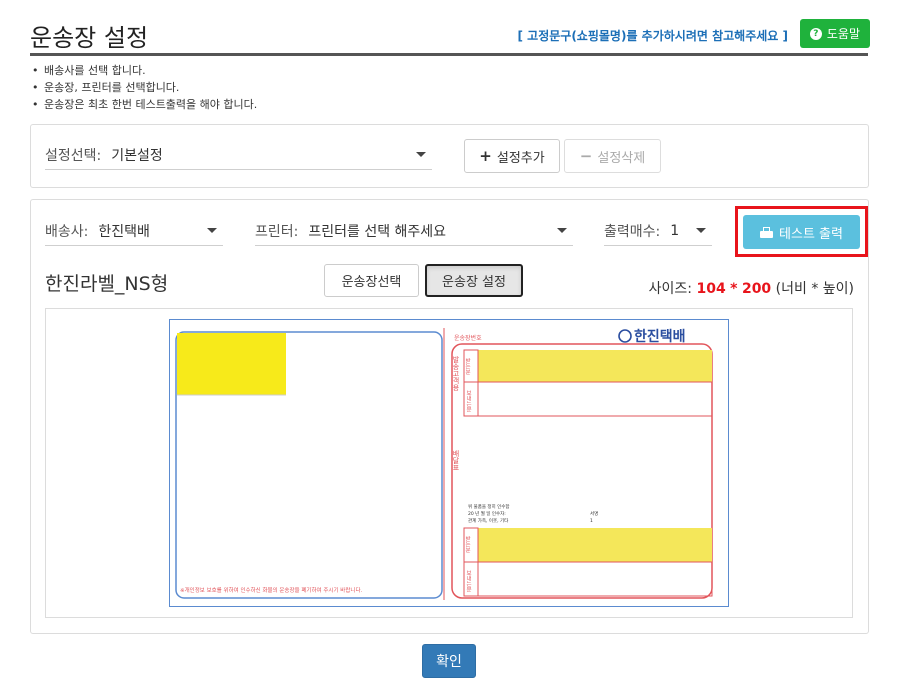 The width and height of the screenshot is (900, 700). Describe the element at coordinates (137, 155) in the screenshot. I see `setting-select-value: 기본설정` at that location.